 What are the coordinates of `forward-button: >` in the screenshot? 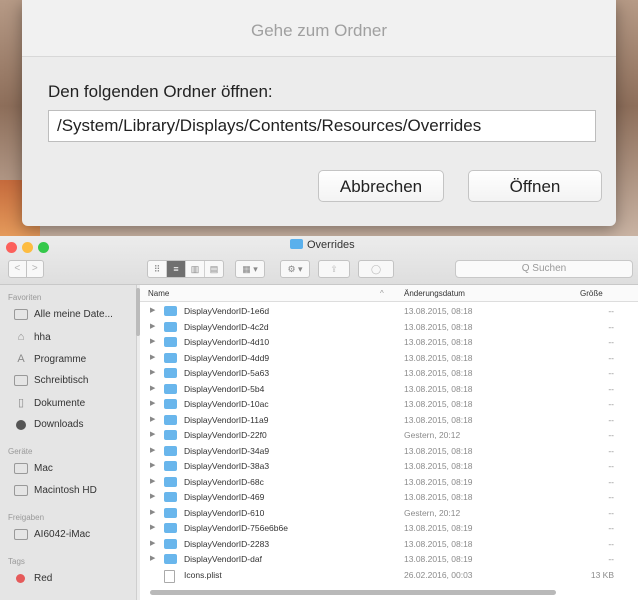 It's located at (35, 269).